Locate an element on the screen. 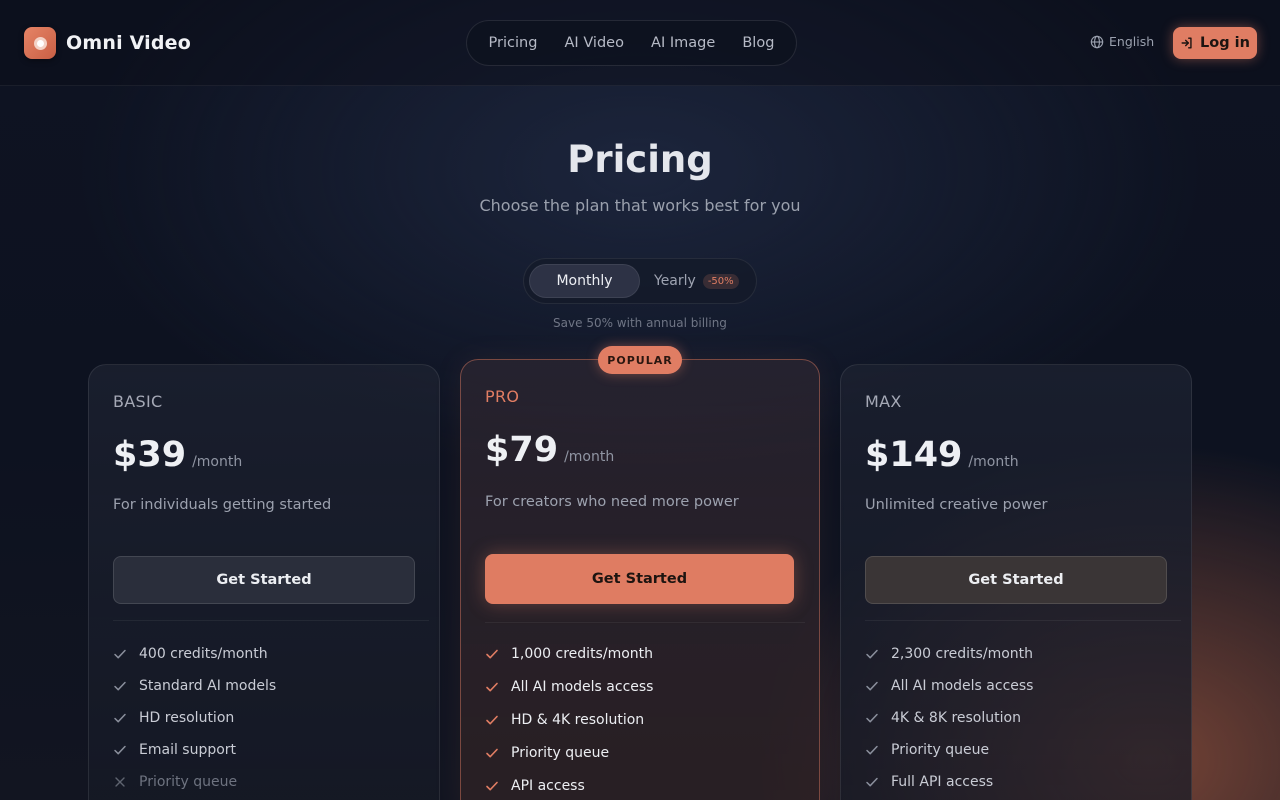 Image resolution: width=1280 pixels, height=800 pixels. popular-badge: POPULAR is located at coordinates (640, 360).